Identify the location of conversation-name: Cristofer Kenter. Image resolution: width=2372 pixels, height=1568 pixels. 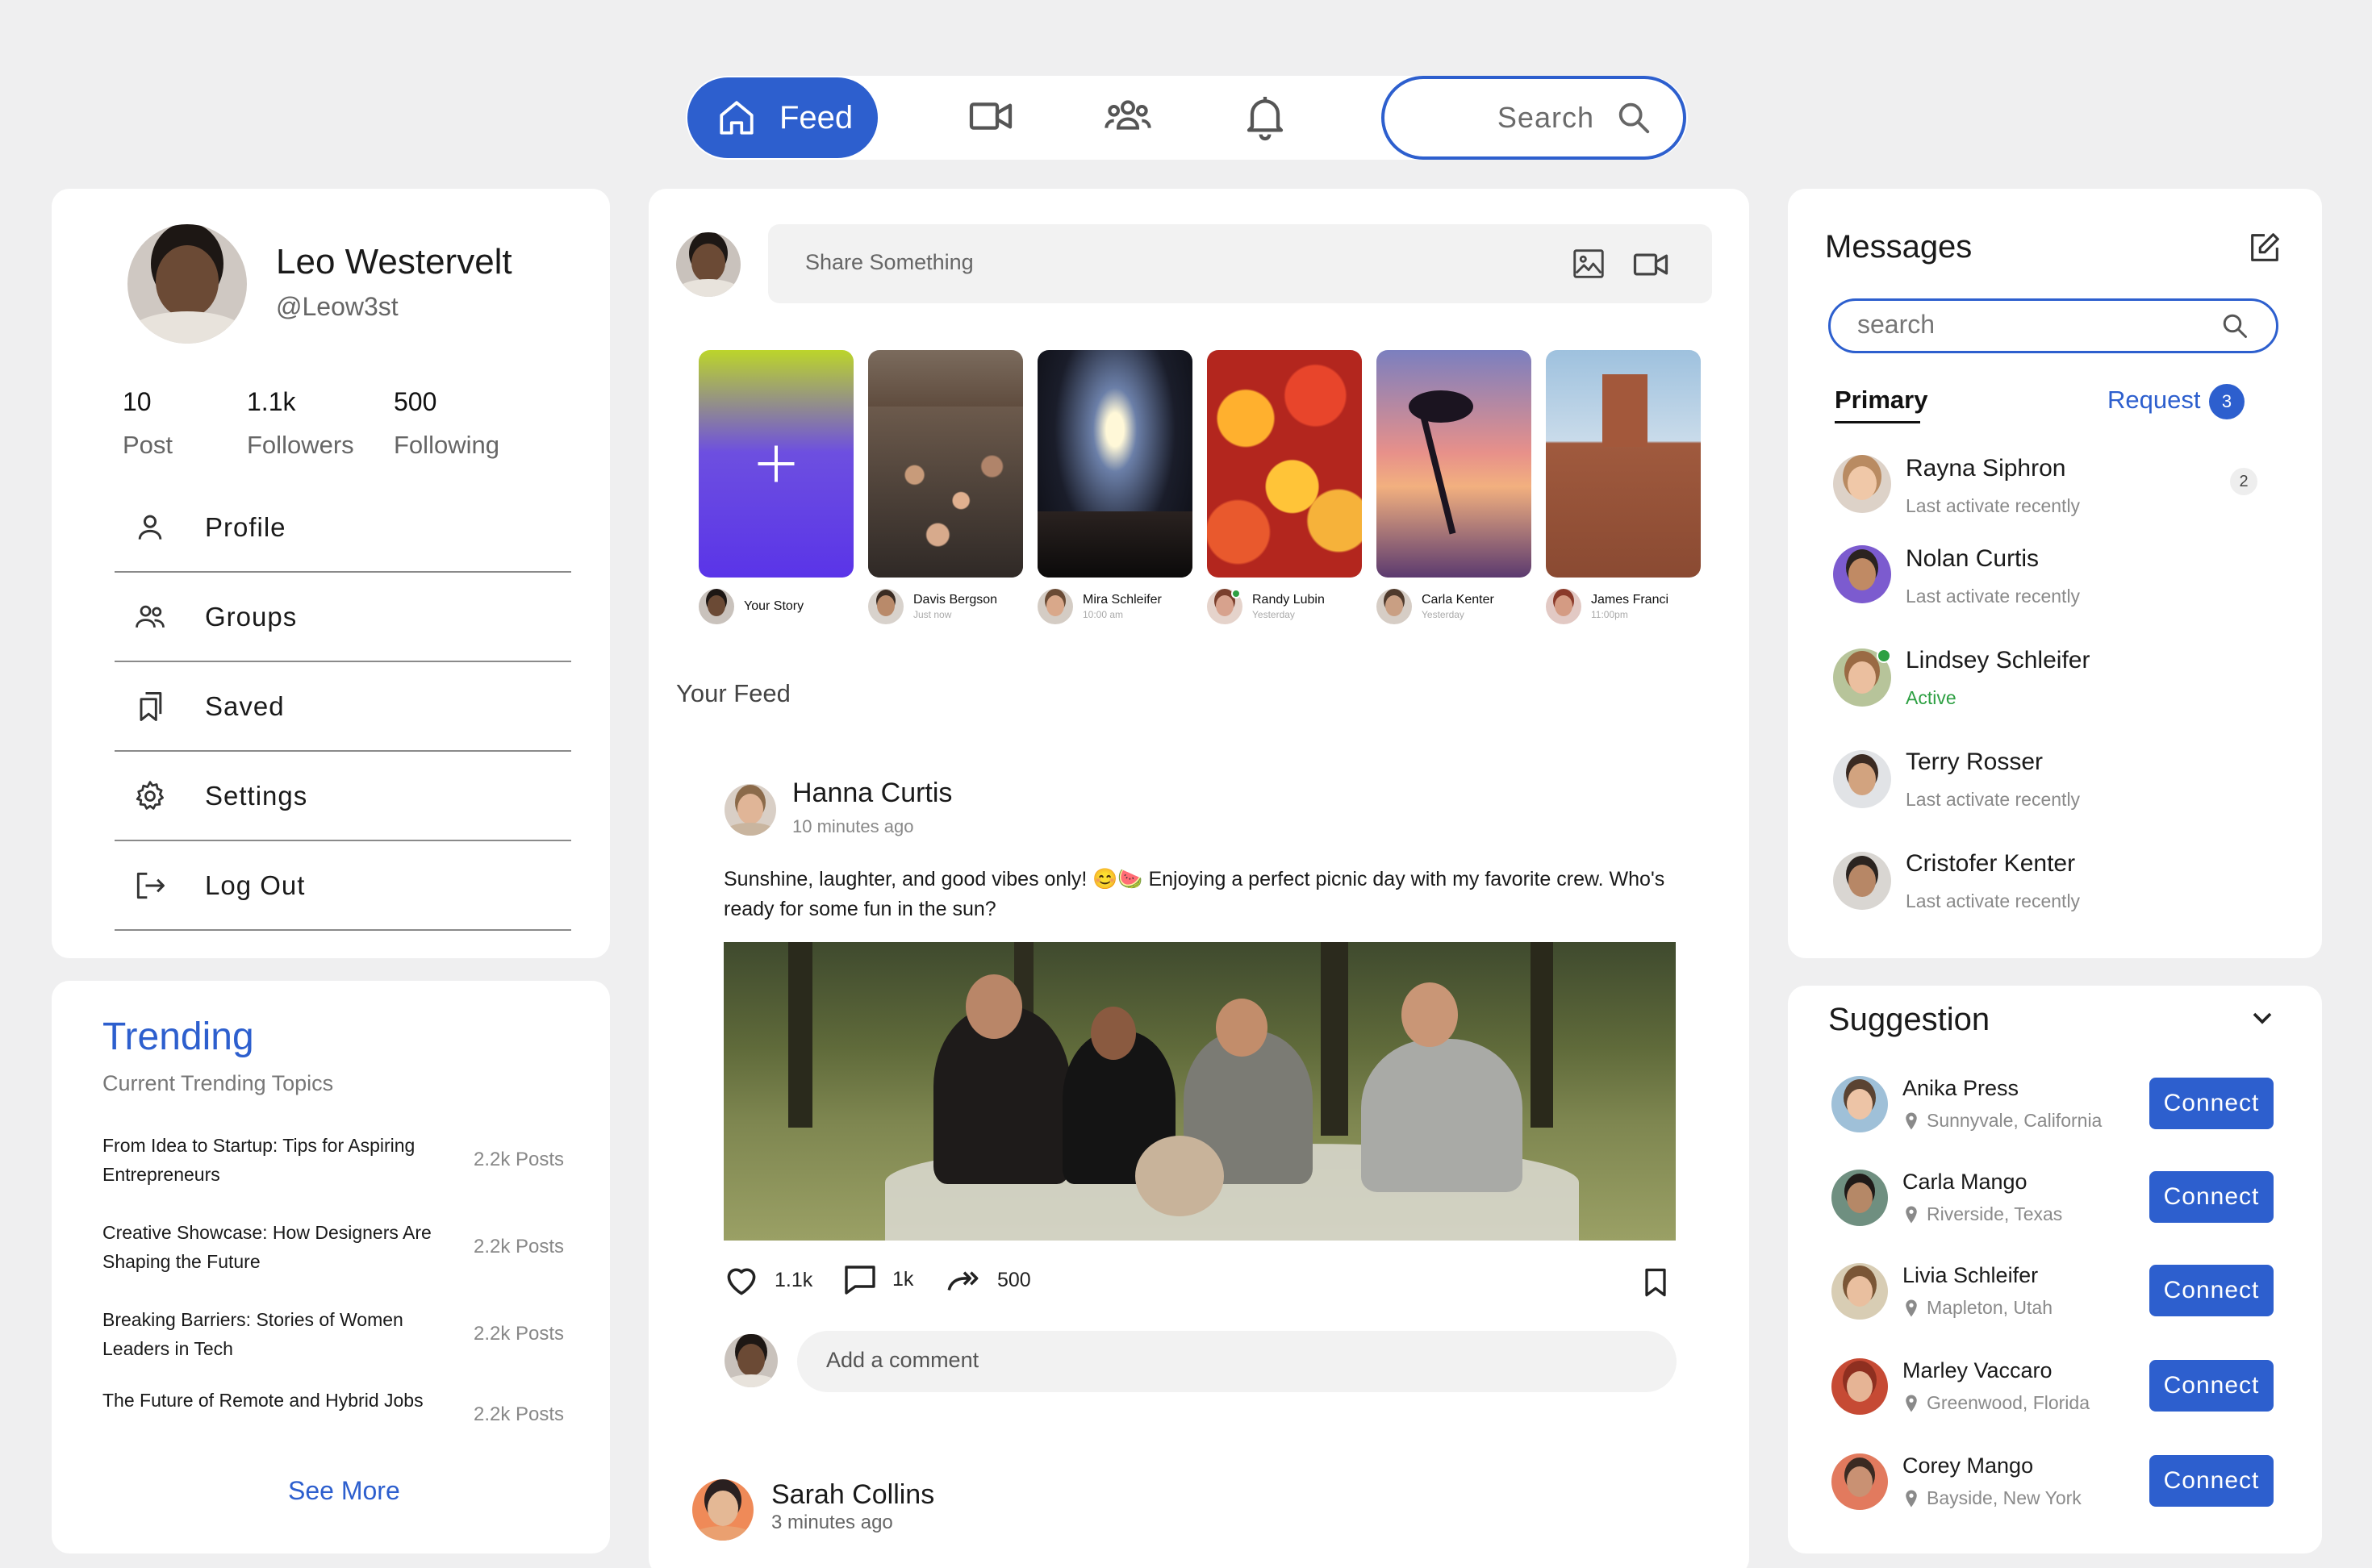
(1990, 864).